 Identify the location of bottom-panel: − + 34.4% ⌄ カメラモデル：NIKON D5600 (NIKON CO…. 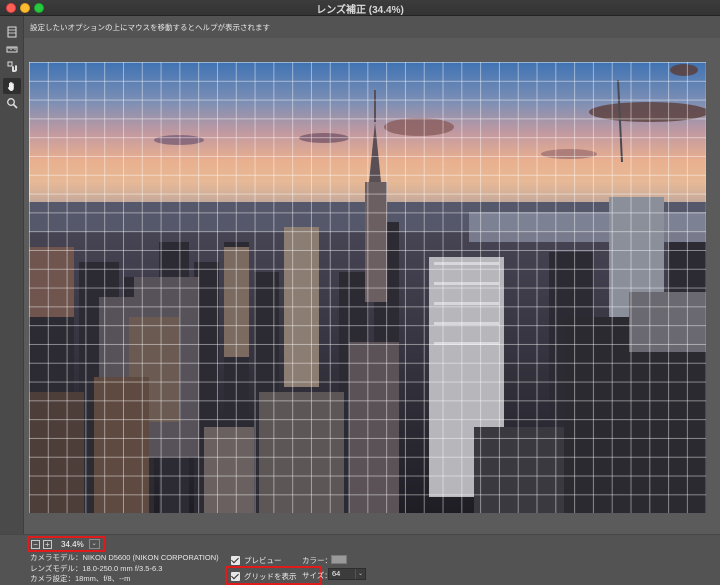
(360, 559).